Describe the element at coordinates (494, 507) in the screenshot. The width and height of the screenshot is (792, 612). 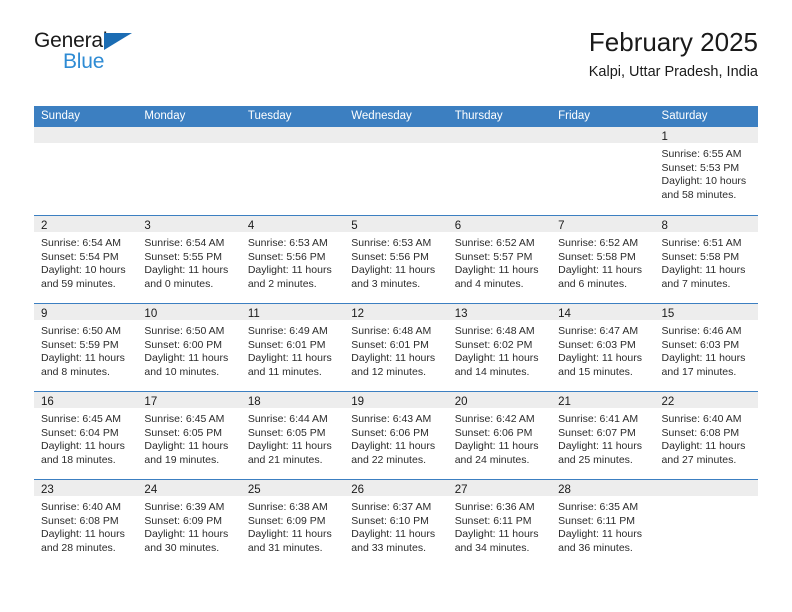
I see `sunrise-line: Sunrise: 6:36 AM` at that location.